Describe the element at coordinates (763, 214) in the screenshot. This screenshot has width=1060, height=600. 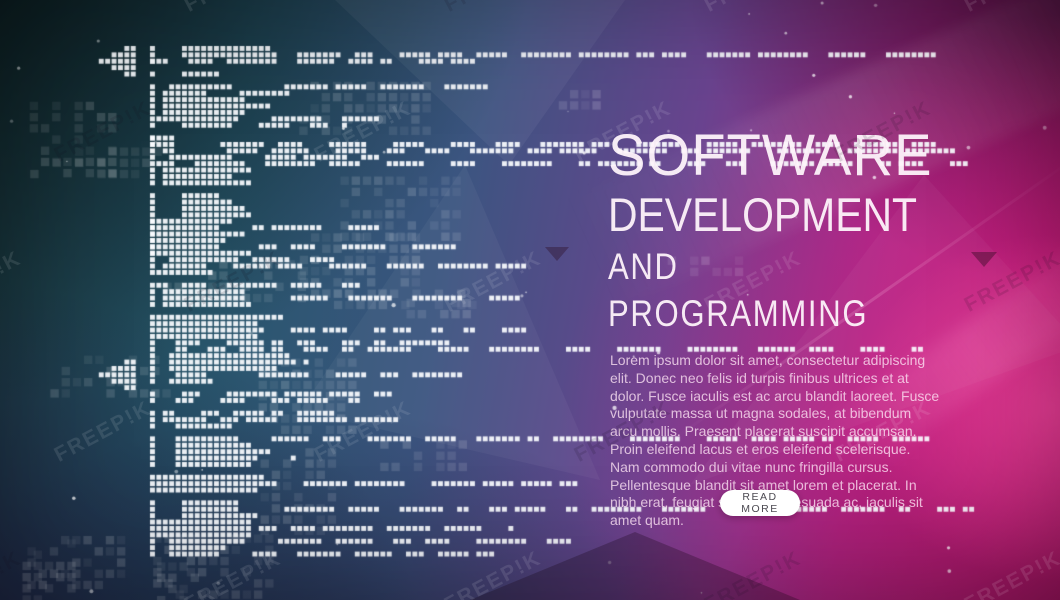
I see `page-title-line2: DEVELOPMENT` at that location.